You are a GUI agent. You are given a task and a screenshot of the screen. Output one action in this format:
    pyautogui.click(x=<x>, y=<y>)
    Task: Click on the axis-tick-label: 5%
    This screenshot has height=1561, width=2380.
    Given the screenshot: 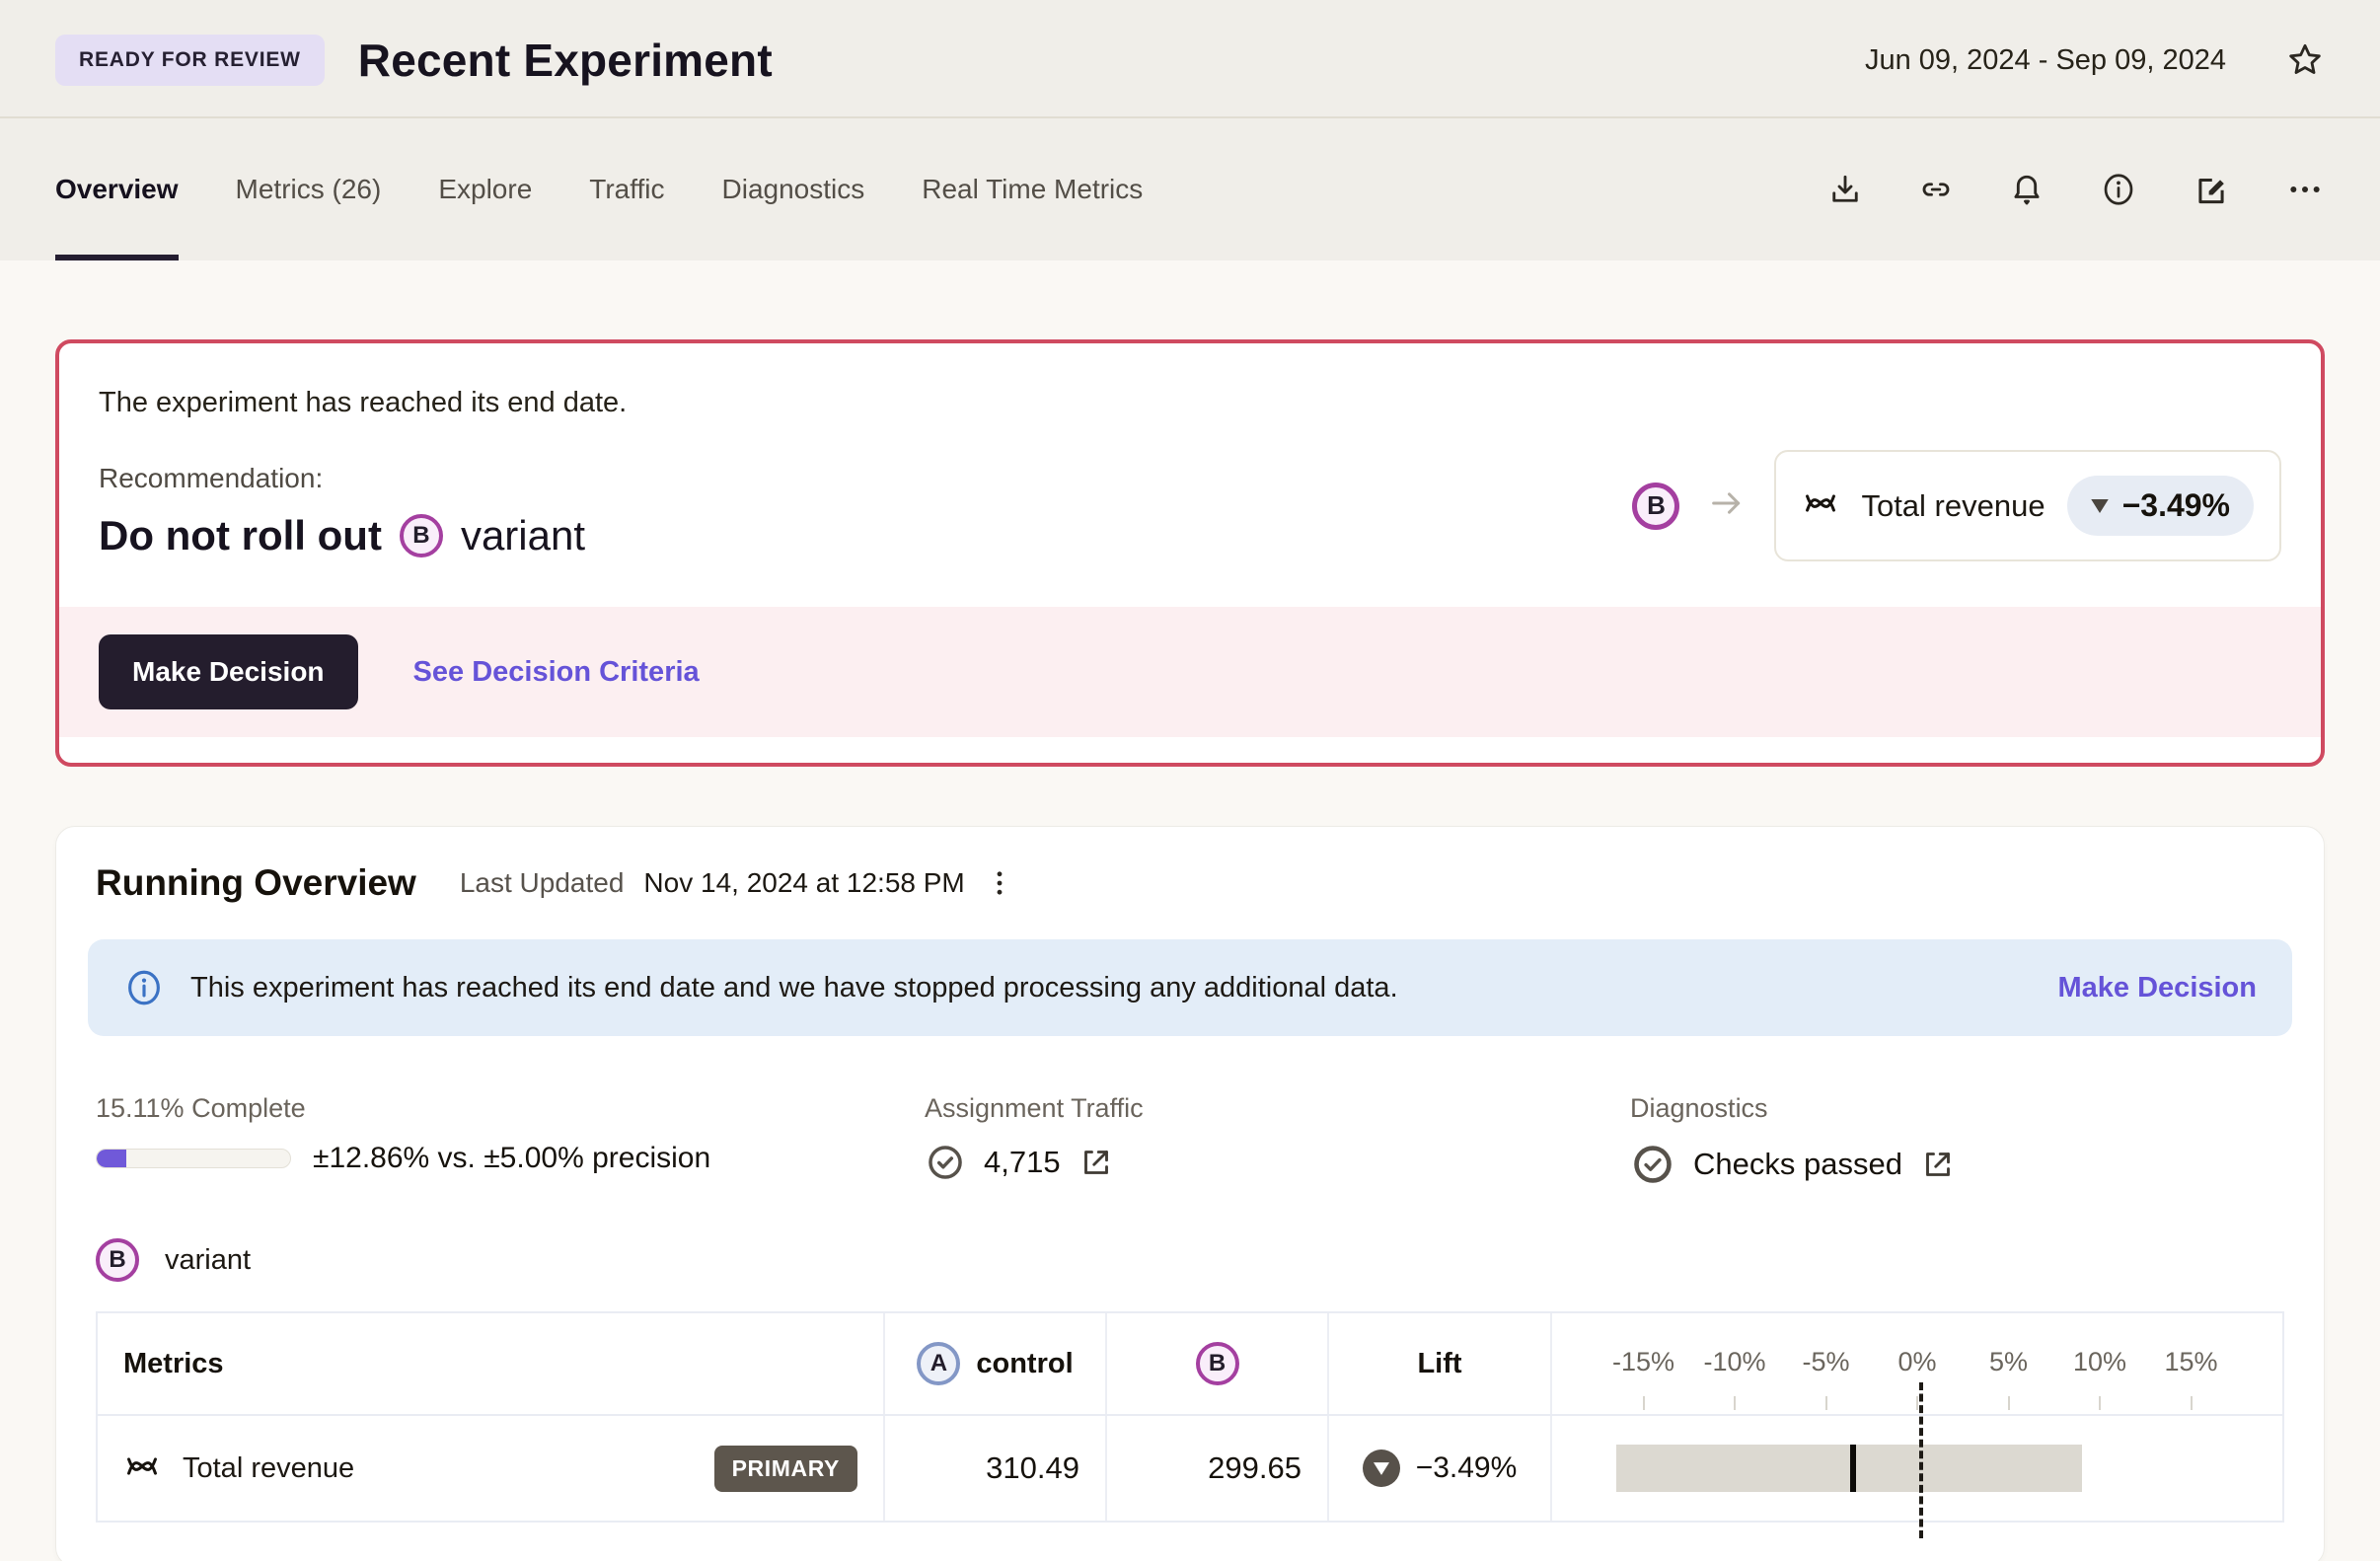 What is the action you would take?
    pyautogui.click(x=2008, y=1361)
    